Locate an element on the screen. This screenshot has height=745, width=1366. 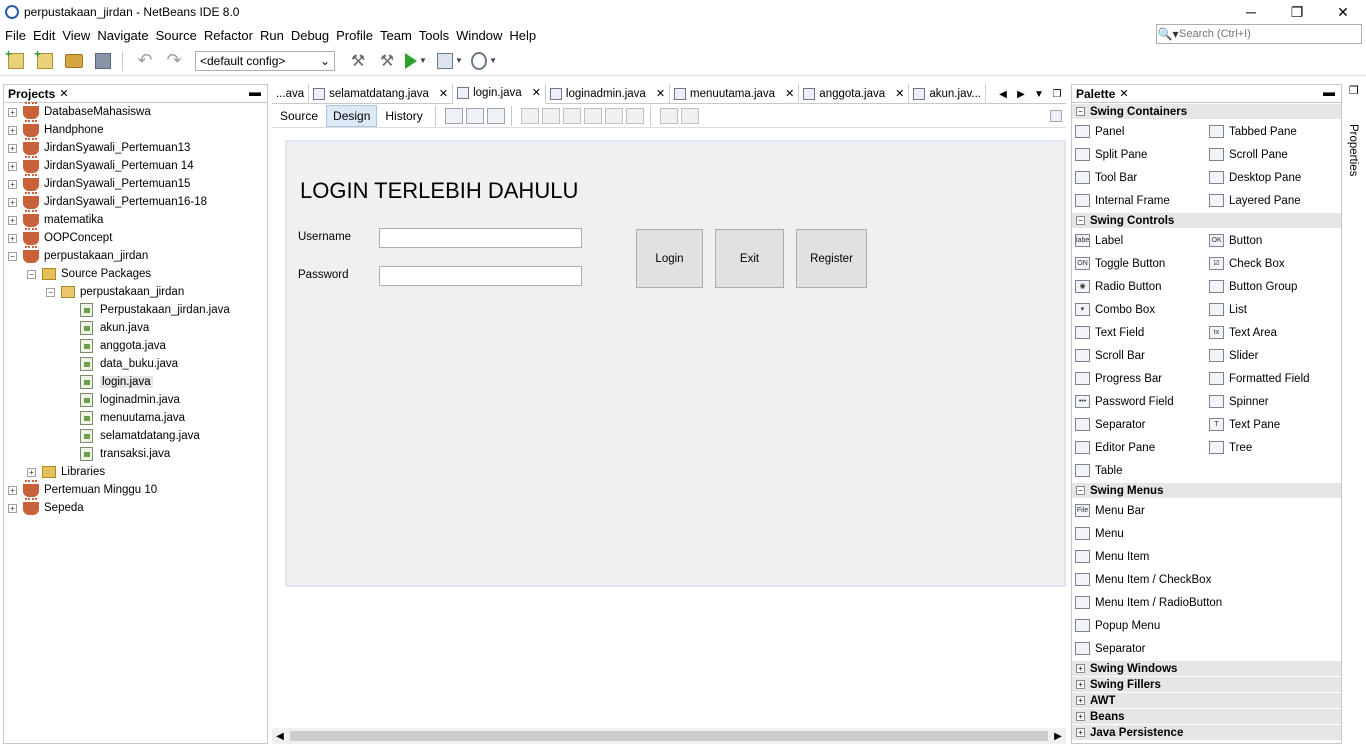
palette-item: Panel is located at coordinates (1139, 131).